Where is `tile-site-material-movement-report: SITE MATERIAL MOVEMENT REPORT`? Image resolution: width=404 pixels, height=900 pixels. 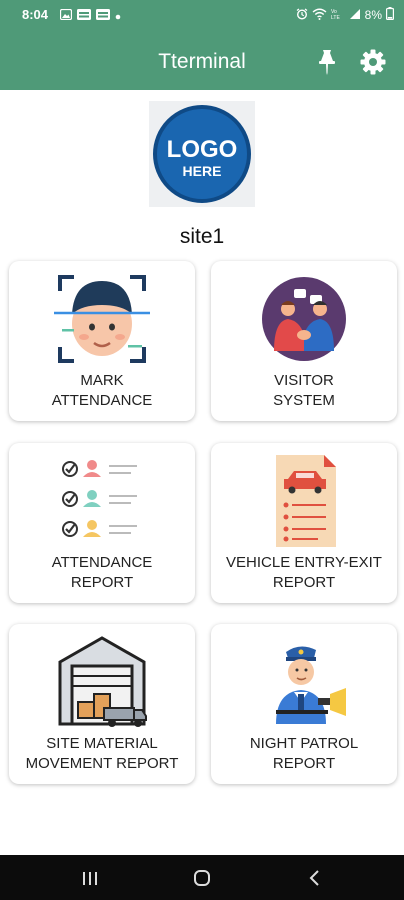 tile-site-material-movement-report: SITE MATERIAL MOVEMENT REPORT is located at coordinates (102, 704).